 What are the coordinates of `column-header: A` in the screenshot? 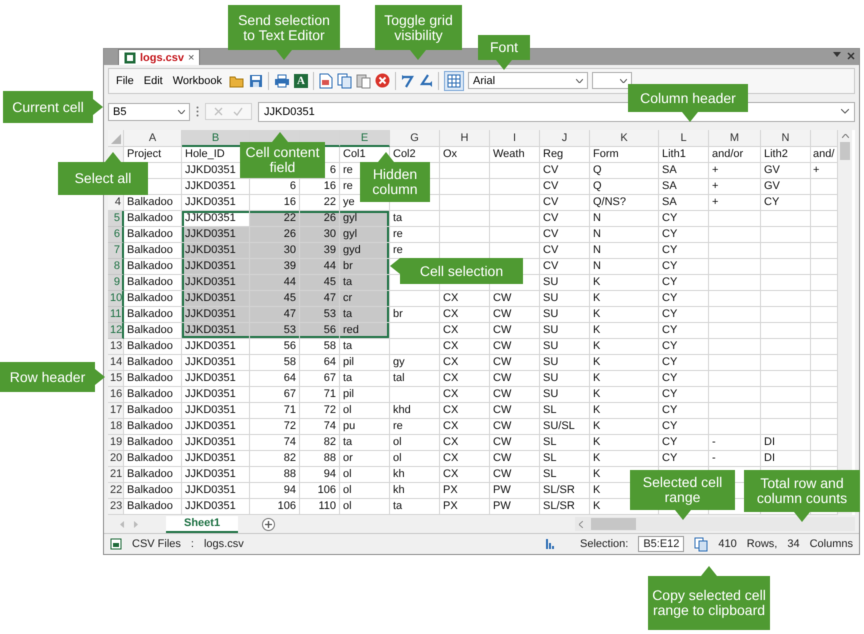 It's located at (153, 139).